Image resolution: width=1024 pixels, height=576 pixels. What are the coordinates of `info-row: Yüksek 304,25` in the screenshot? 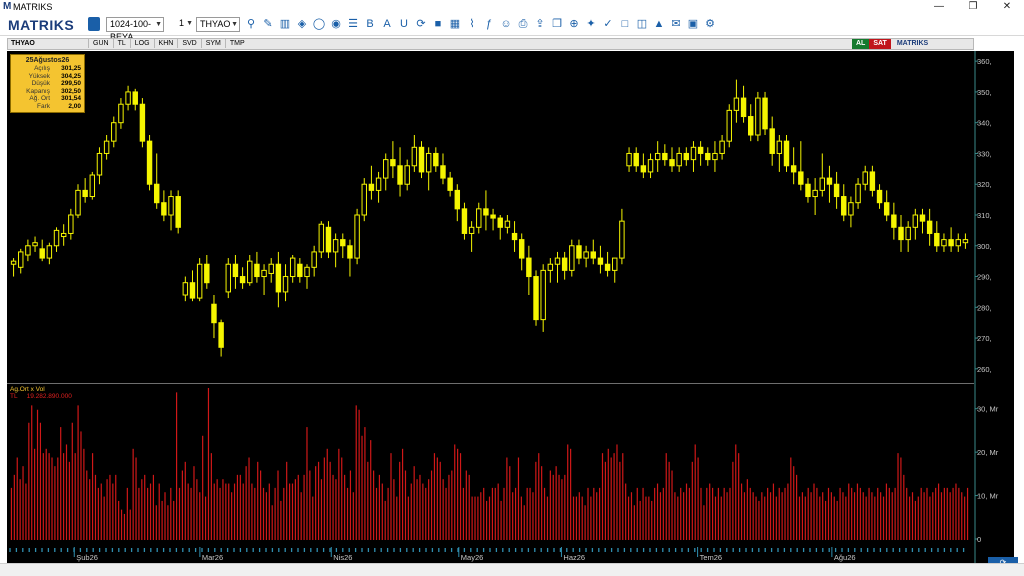 It's located at (47, 77).